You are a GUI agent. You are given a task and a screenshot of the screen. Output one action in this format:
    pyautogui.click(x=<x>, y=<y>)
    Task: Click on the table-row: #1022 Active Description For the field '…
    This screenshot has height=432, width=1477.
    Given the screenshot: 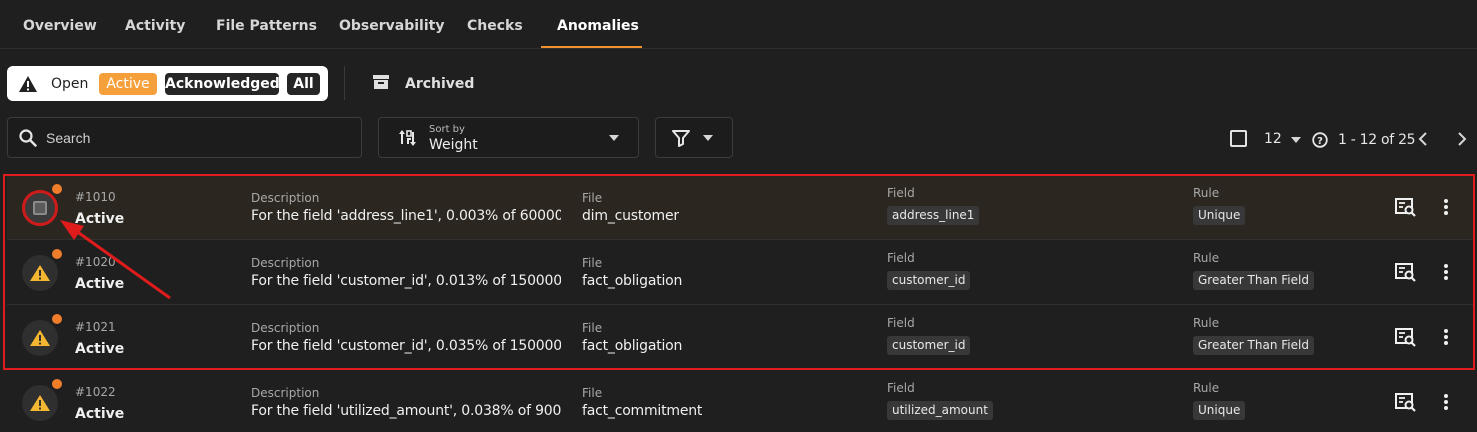 What is the action you would take?
    pyautogui.click(x=740, y=401)
    